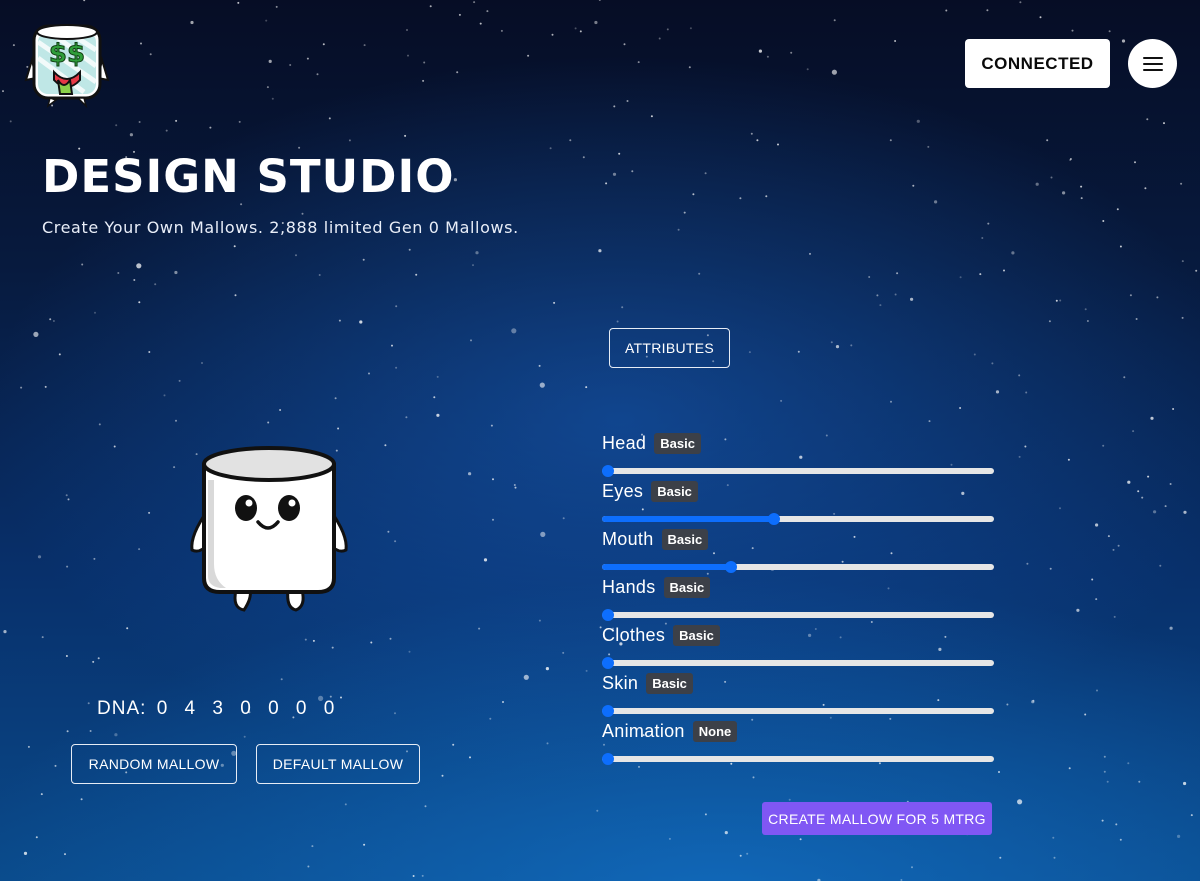 Image resolution: width=1200 pixels, height=881 pixels. I want to click on skin-slider, so click(798, 711).